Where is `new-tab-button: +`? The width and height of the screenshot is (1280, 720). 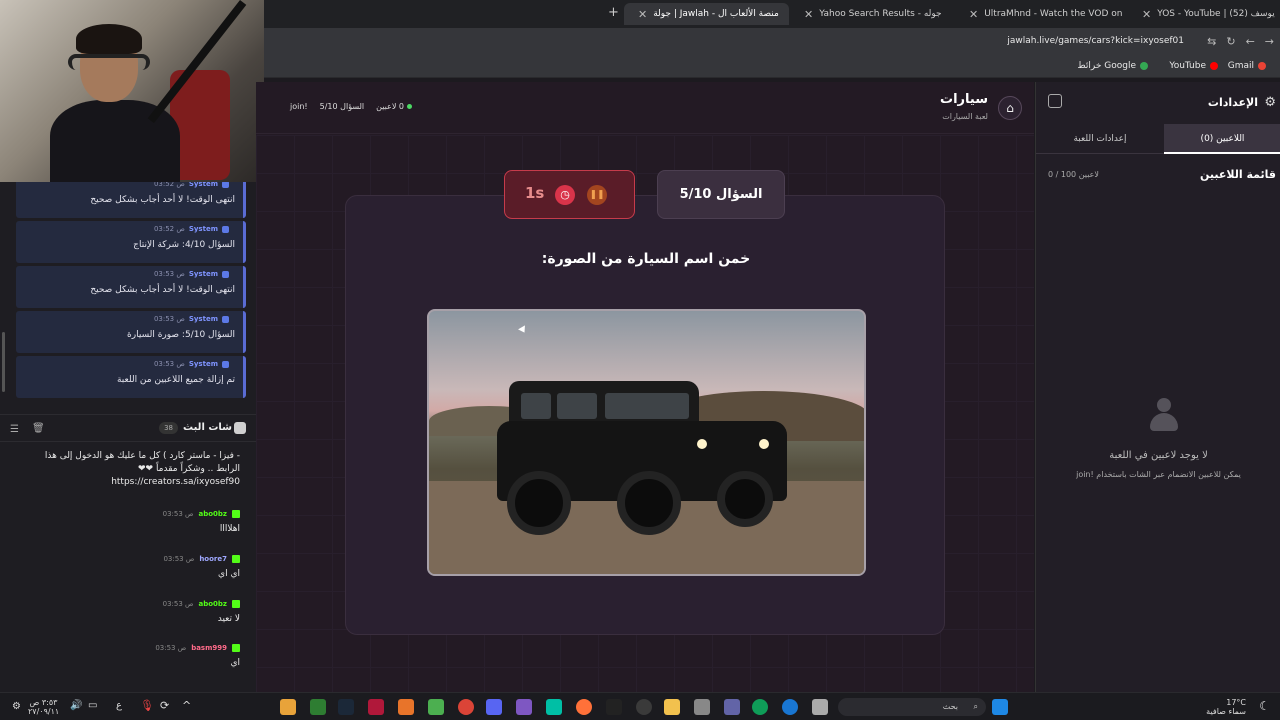 new-tab-button: + is located at coordinates (613, 12).